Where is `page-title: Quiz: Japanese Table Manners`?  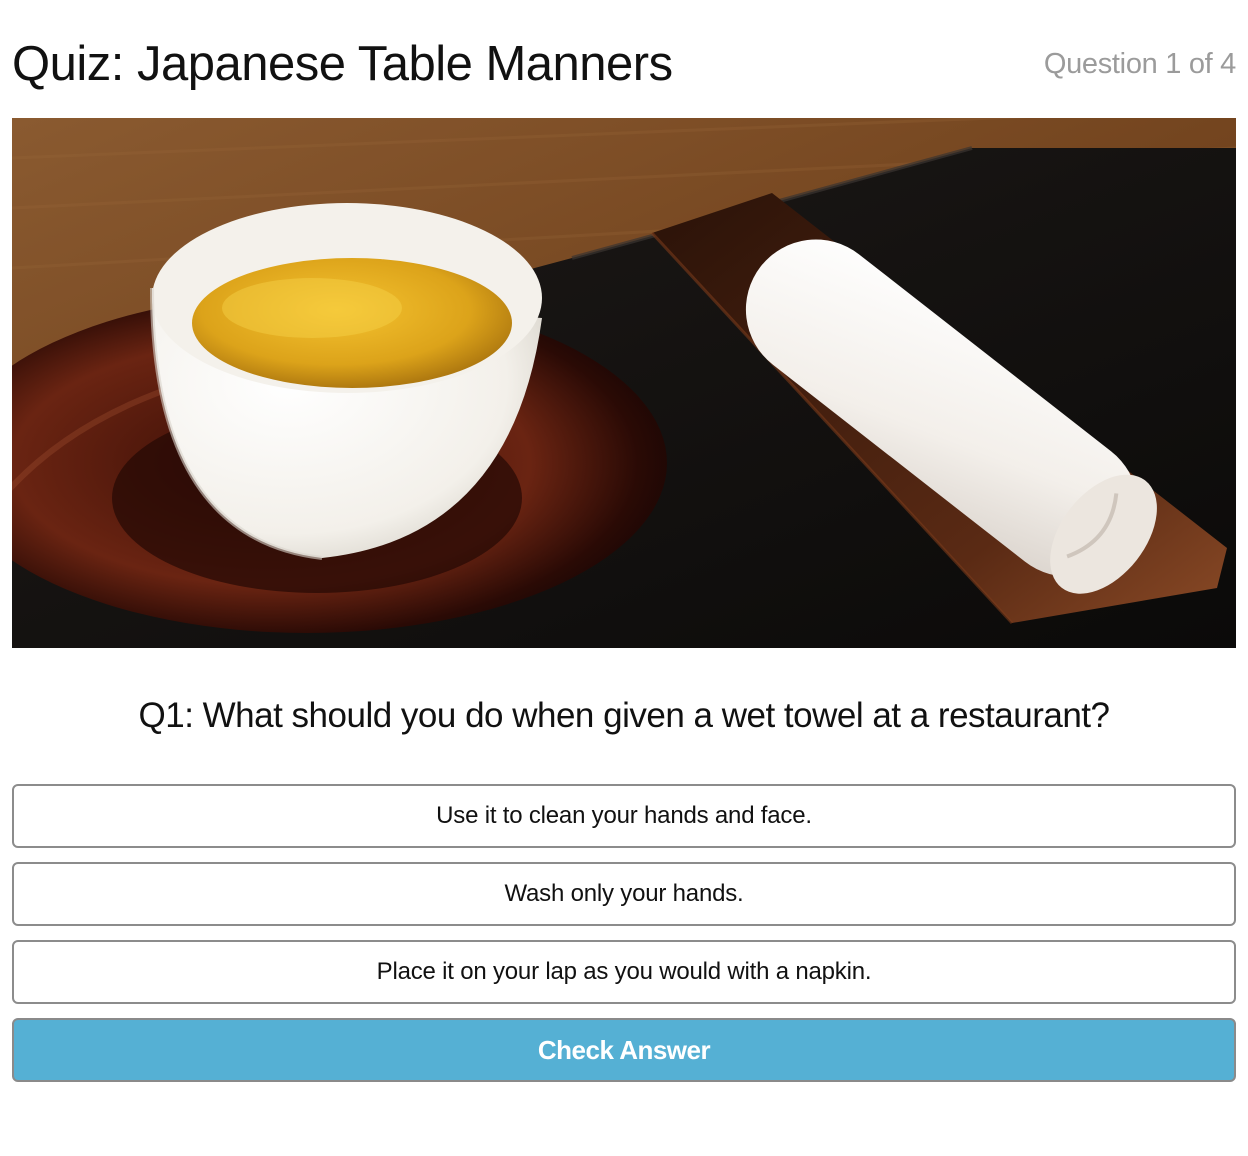
page-title: Quiz: Japanese Table Manners is located at coordinates (342, 64).